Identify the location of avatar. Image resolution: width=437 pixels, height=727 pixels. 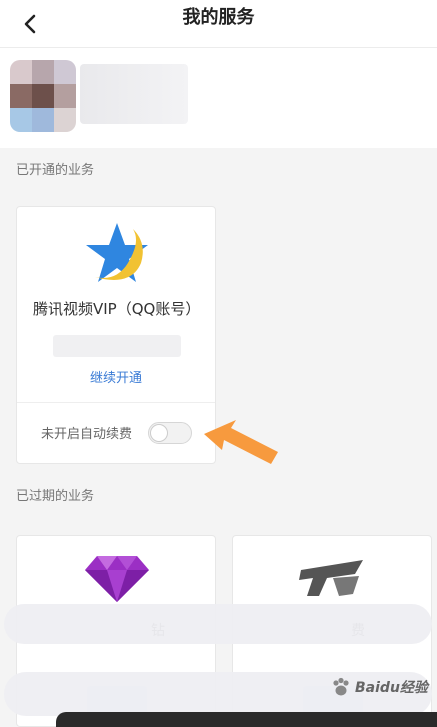
(43, 96).